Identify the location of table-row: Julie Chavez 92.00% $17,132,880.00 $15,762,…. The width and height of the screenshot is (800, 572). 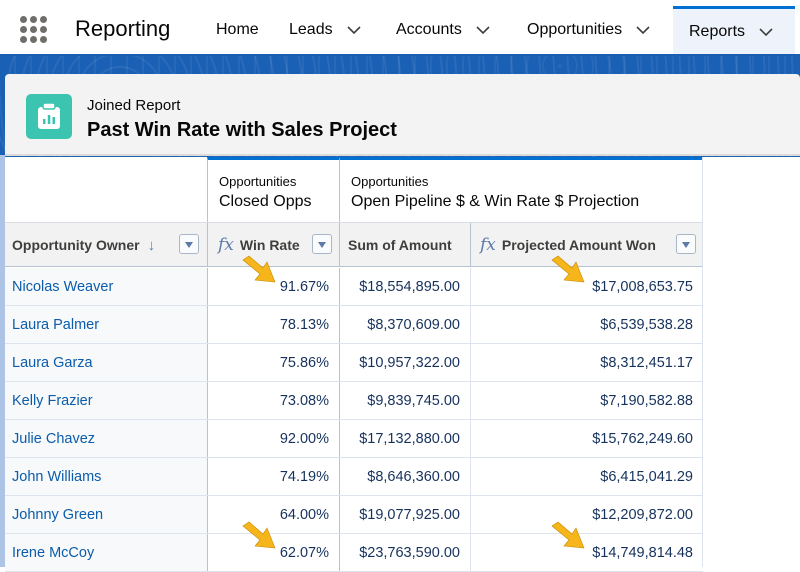
(354, 439).